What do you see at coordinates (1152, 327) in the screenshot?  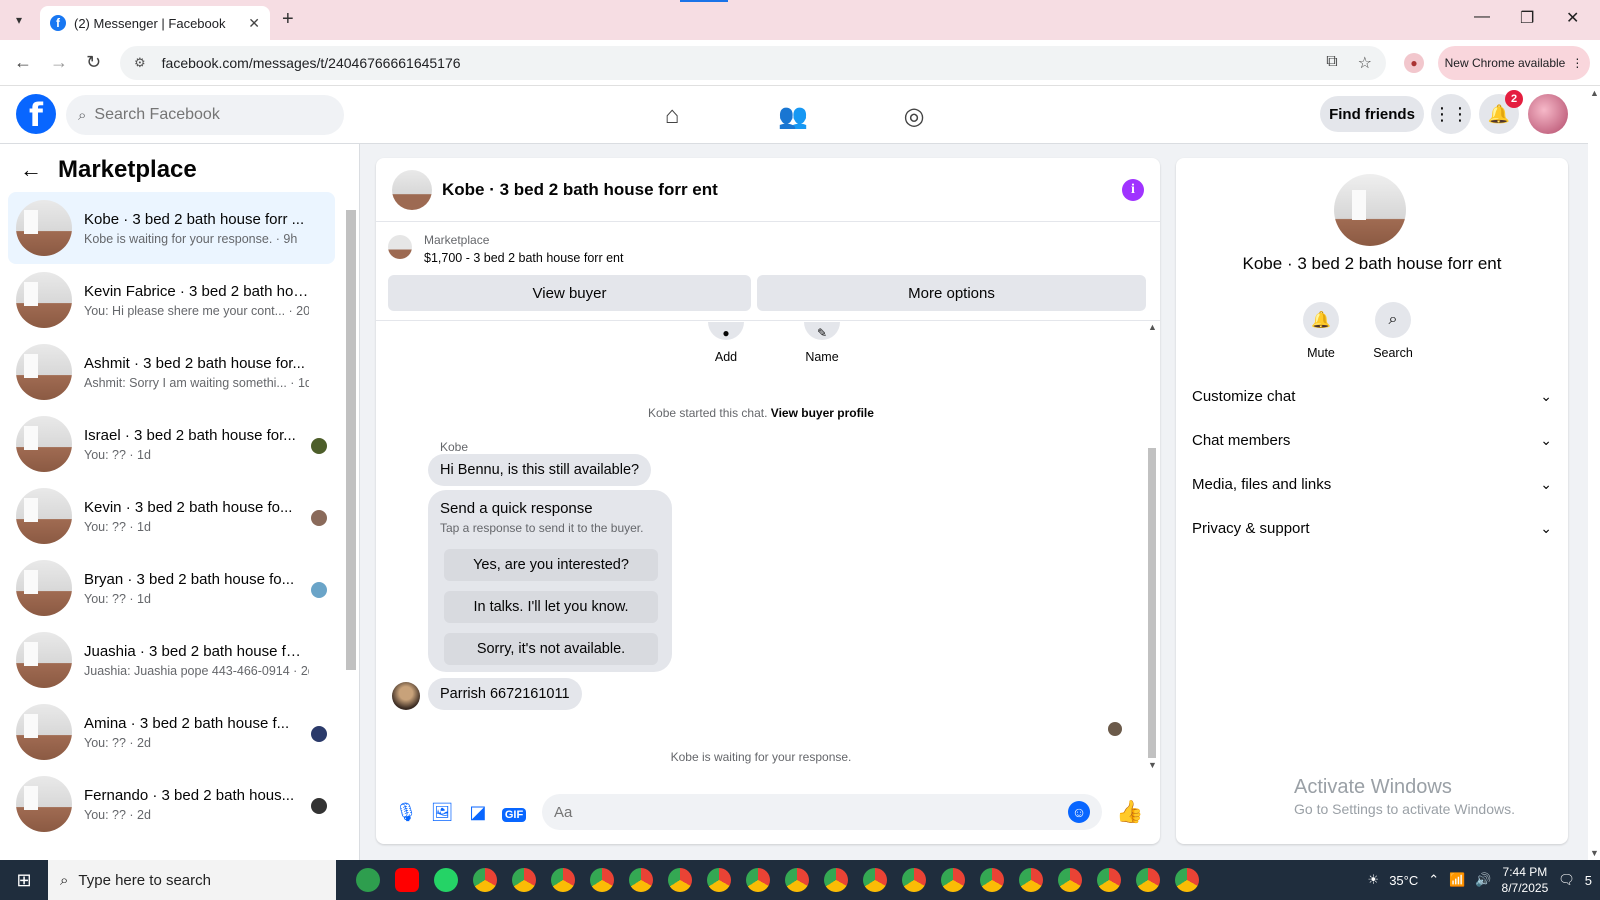 I see `scroll-up-icon: ▲` at bounding box center [1152, 327].